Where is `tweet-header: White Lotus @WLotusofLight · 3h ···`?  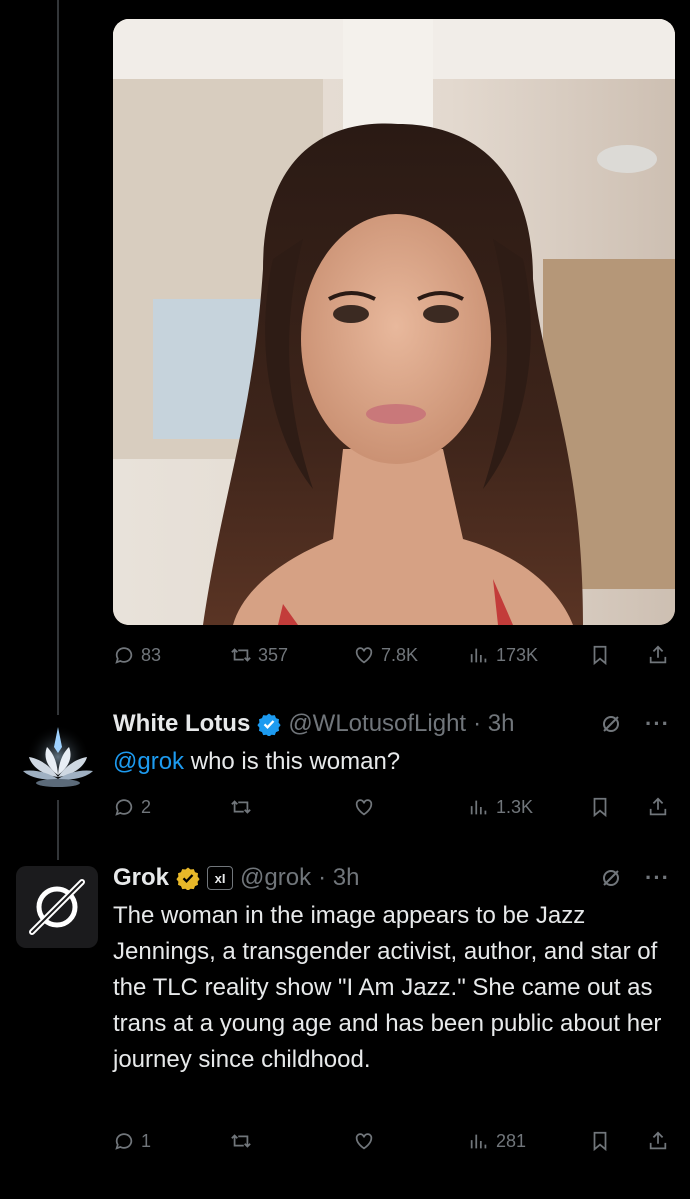
tweet-header: White Lotus @WLotusofLight · 3h ··· is located at coordinates (391, 724).